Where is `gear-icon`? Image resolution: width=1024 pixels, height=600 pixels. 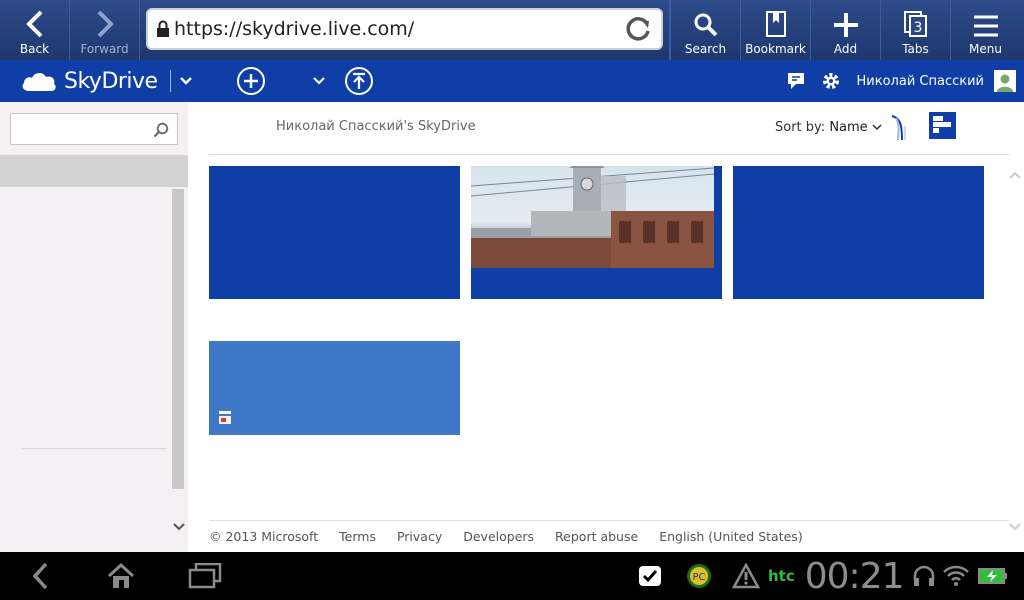 gear-icon is located at coordinates (831, 81).